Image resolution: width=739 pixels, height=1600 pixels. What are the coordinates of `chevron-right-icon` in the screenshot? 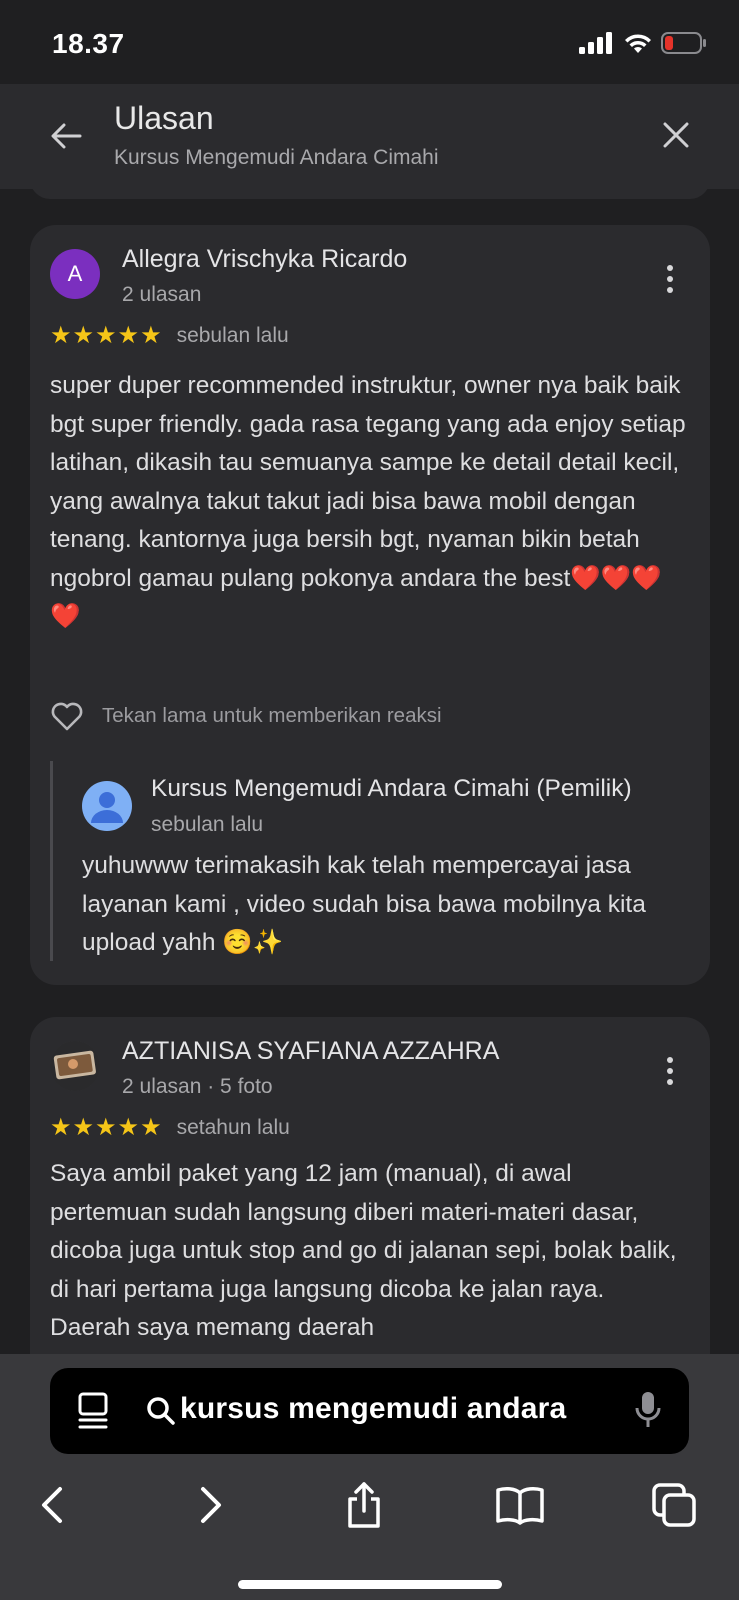 It's located at (211, 1505).